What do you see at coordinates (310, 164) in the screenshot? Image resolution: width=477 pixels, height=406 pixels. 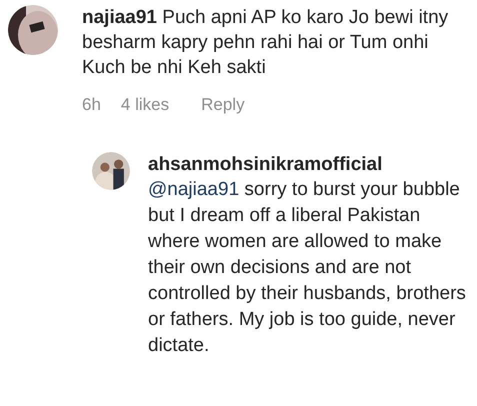 I see `reply-username: ahsanmohsinikramofficial` at bounding box center [310, 164].